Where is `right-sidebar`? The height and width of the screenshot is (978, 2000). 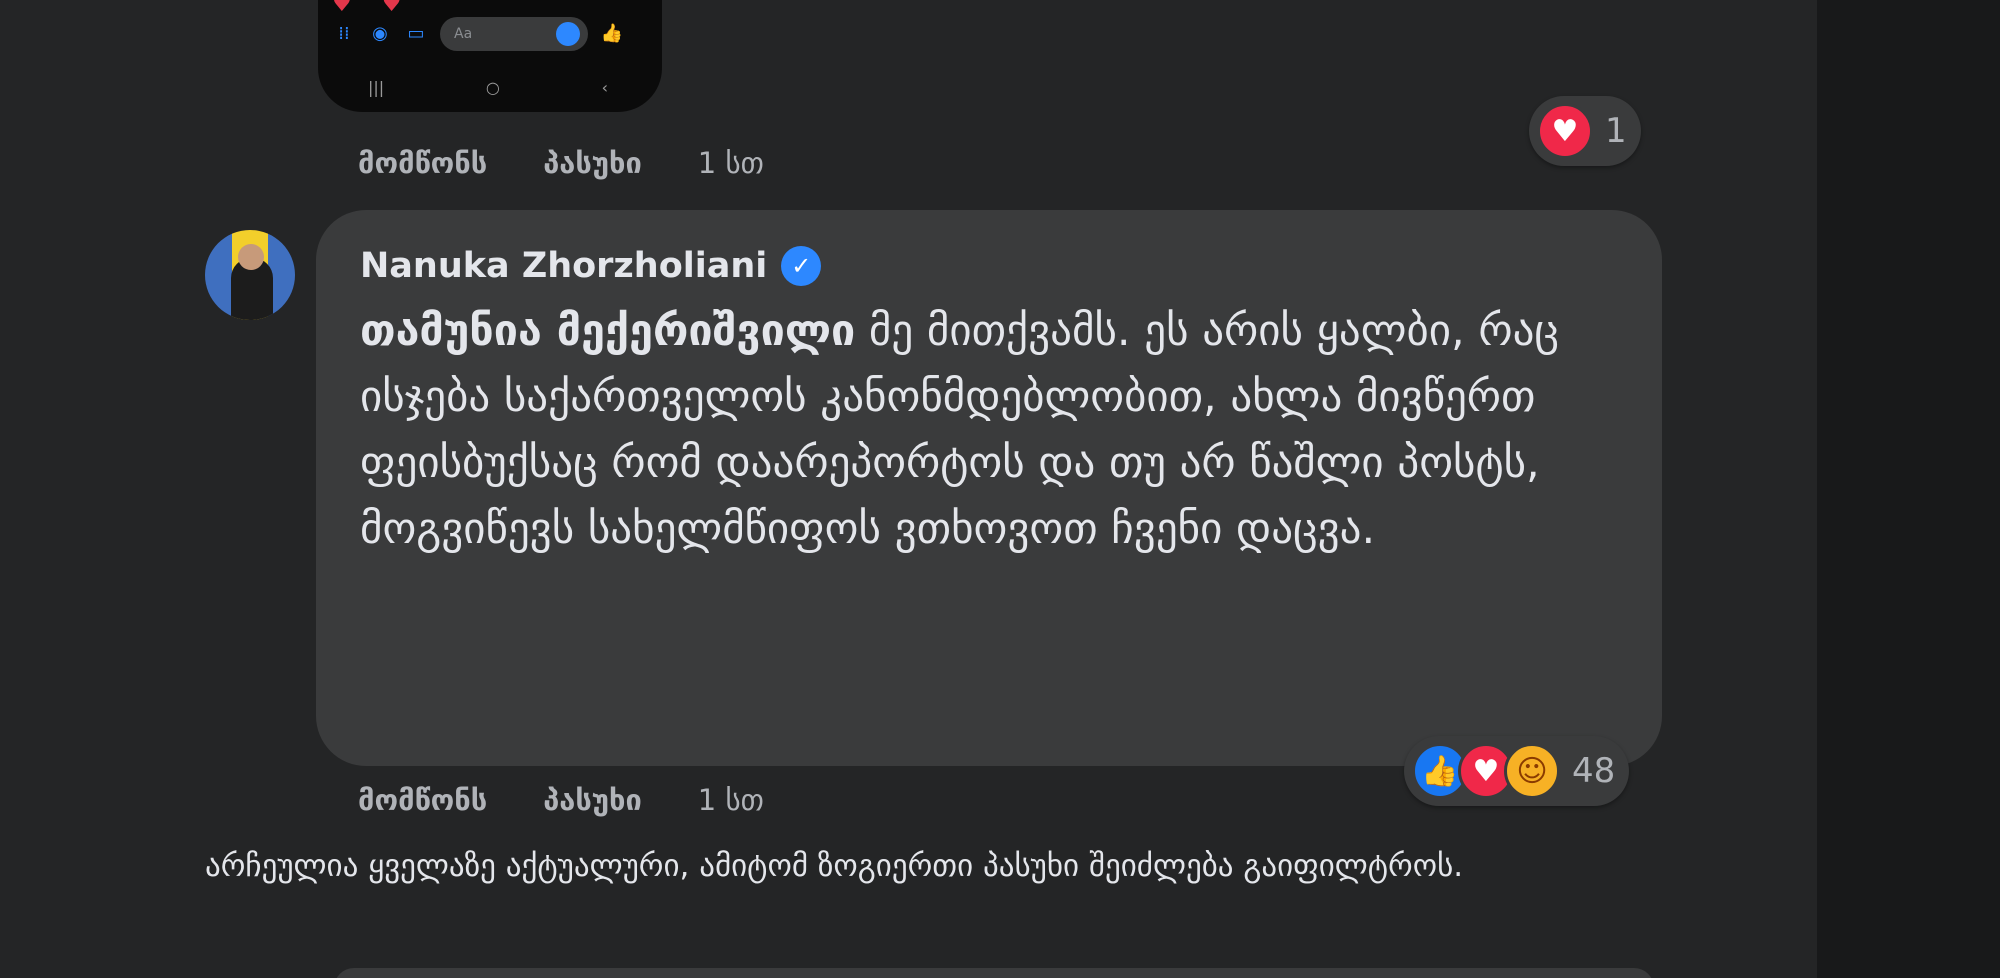 right-sidebar is located at coordinates (1908, 489).